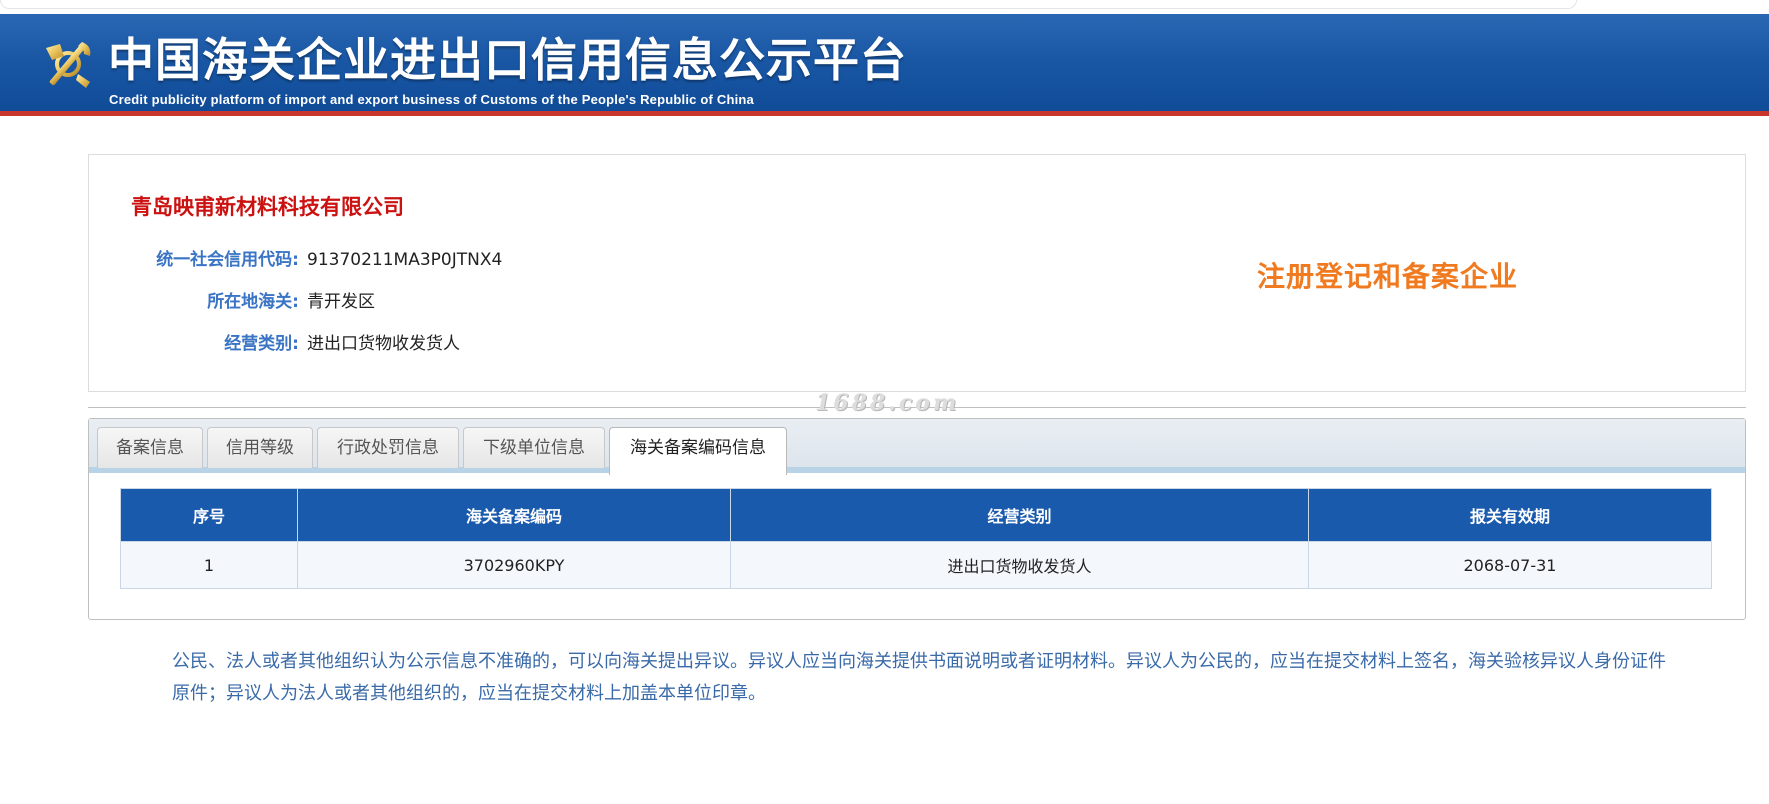  Describe the element at coordinates (261, 344) in the screenshot. I see `business-type-label: 经营类别:` at that location.